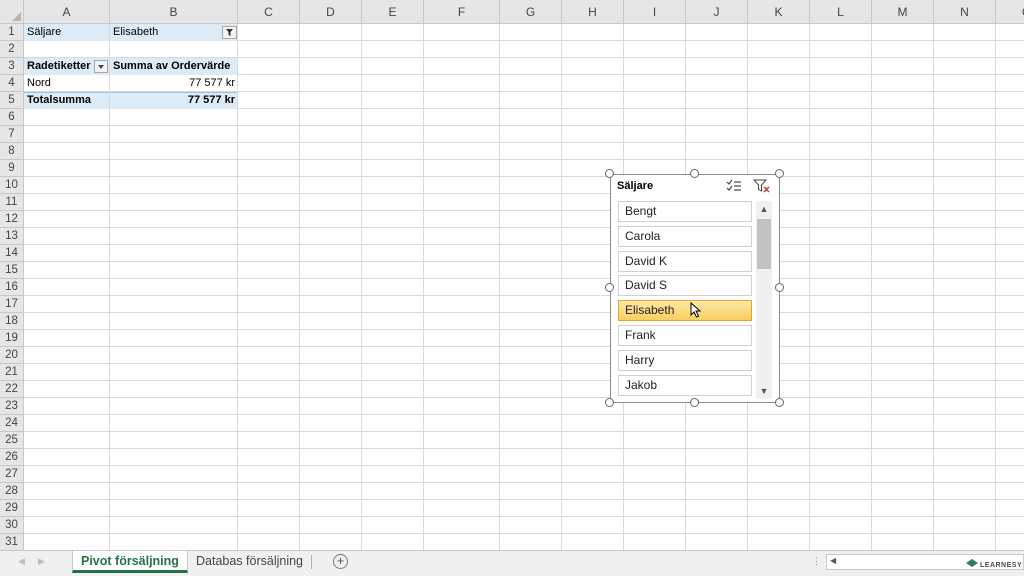 The image size is (1024, 576). What do you see at coordinates (174, 66) in the screenshot?
I see `value-header: Summa av Ordervärde` at bounding box center [174, 66].